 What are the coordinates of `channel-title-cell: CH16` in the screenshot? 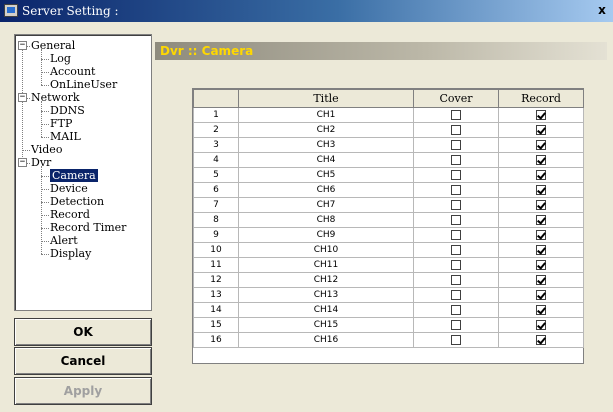 It's located at (326, 340).